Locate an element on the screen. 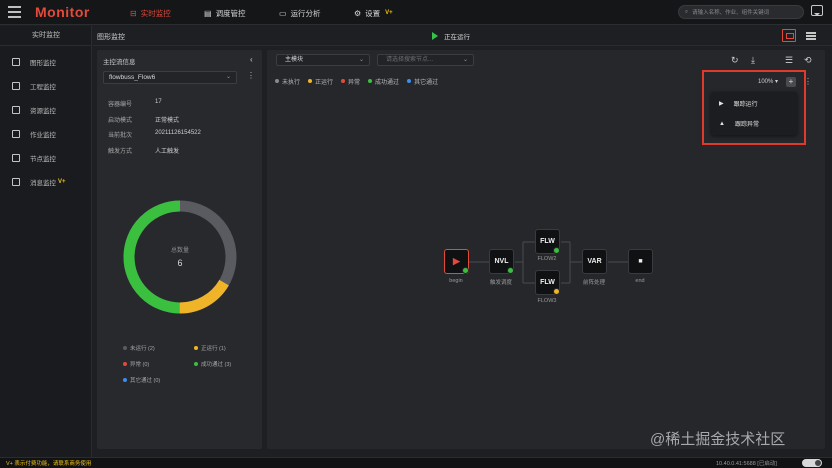 The height and width of the screenshot is (468, 832). donut-value: 6 is located at coordinates (179, 263).